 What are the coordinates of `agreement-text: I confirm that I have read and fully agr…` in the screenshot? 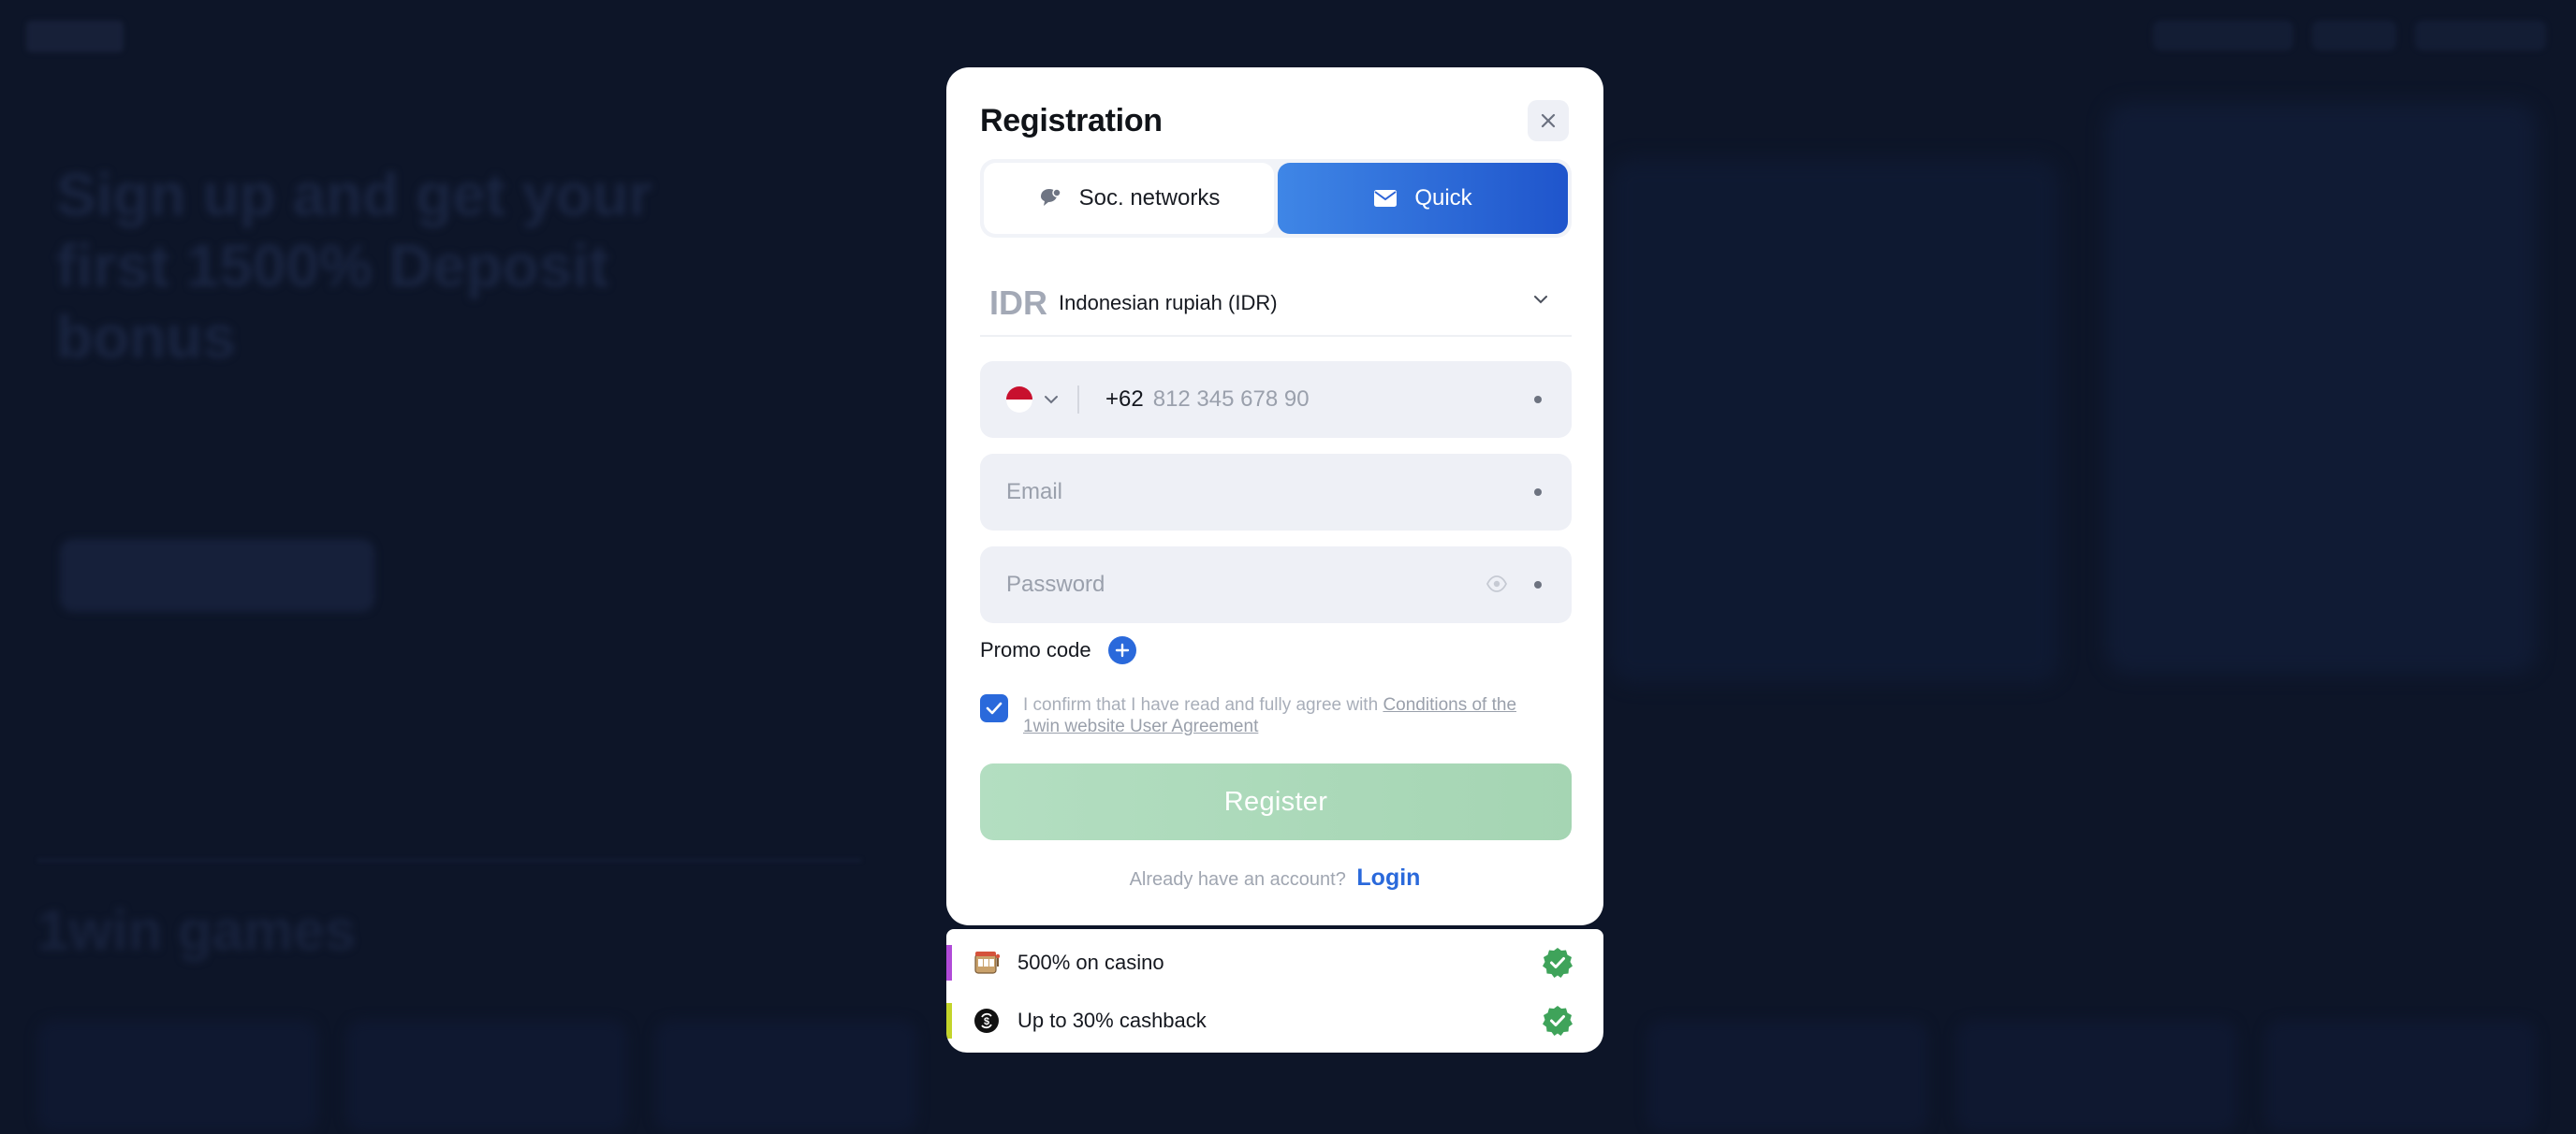 It's located at (1290, 716).